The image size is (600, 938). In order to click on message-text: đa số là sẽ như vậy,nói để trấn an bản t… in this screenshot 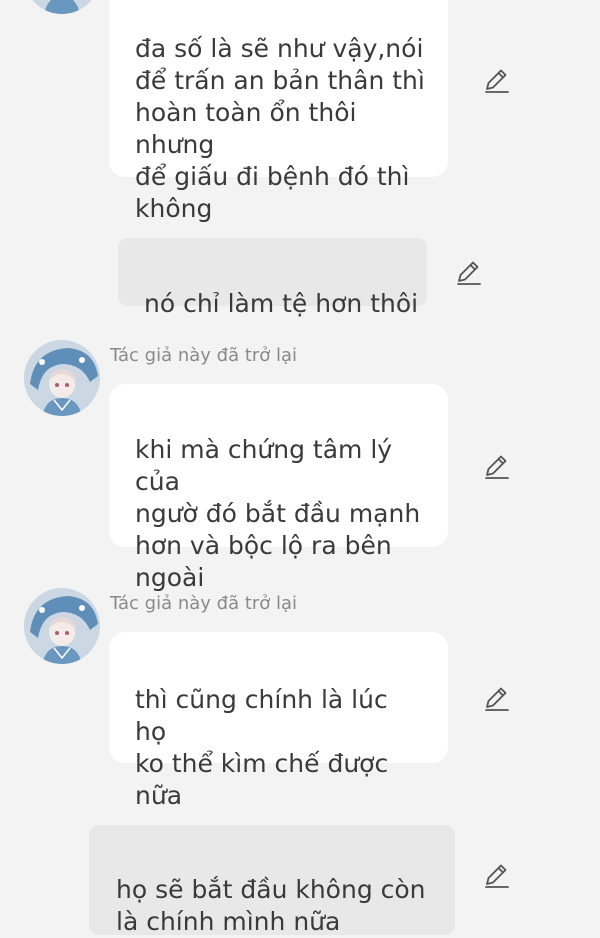, I will do `click(280, 128)`.